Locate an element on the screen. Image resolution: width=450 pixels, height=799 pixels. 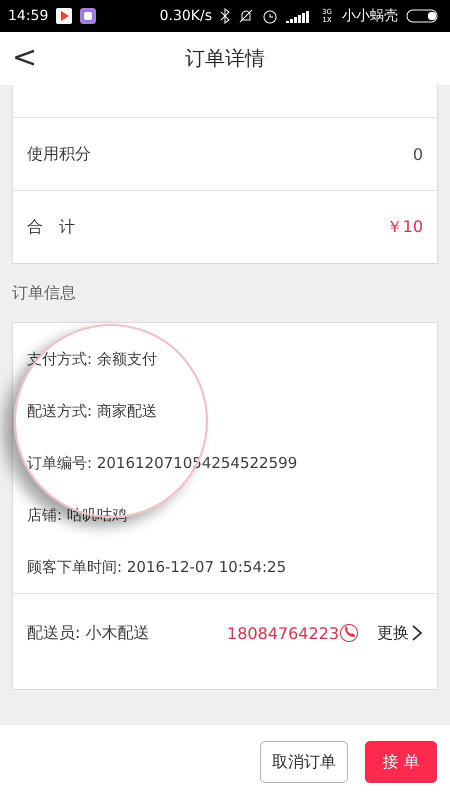
cancel-order-button: 取消订单 is located at coordinates (304, 762).